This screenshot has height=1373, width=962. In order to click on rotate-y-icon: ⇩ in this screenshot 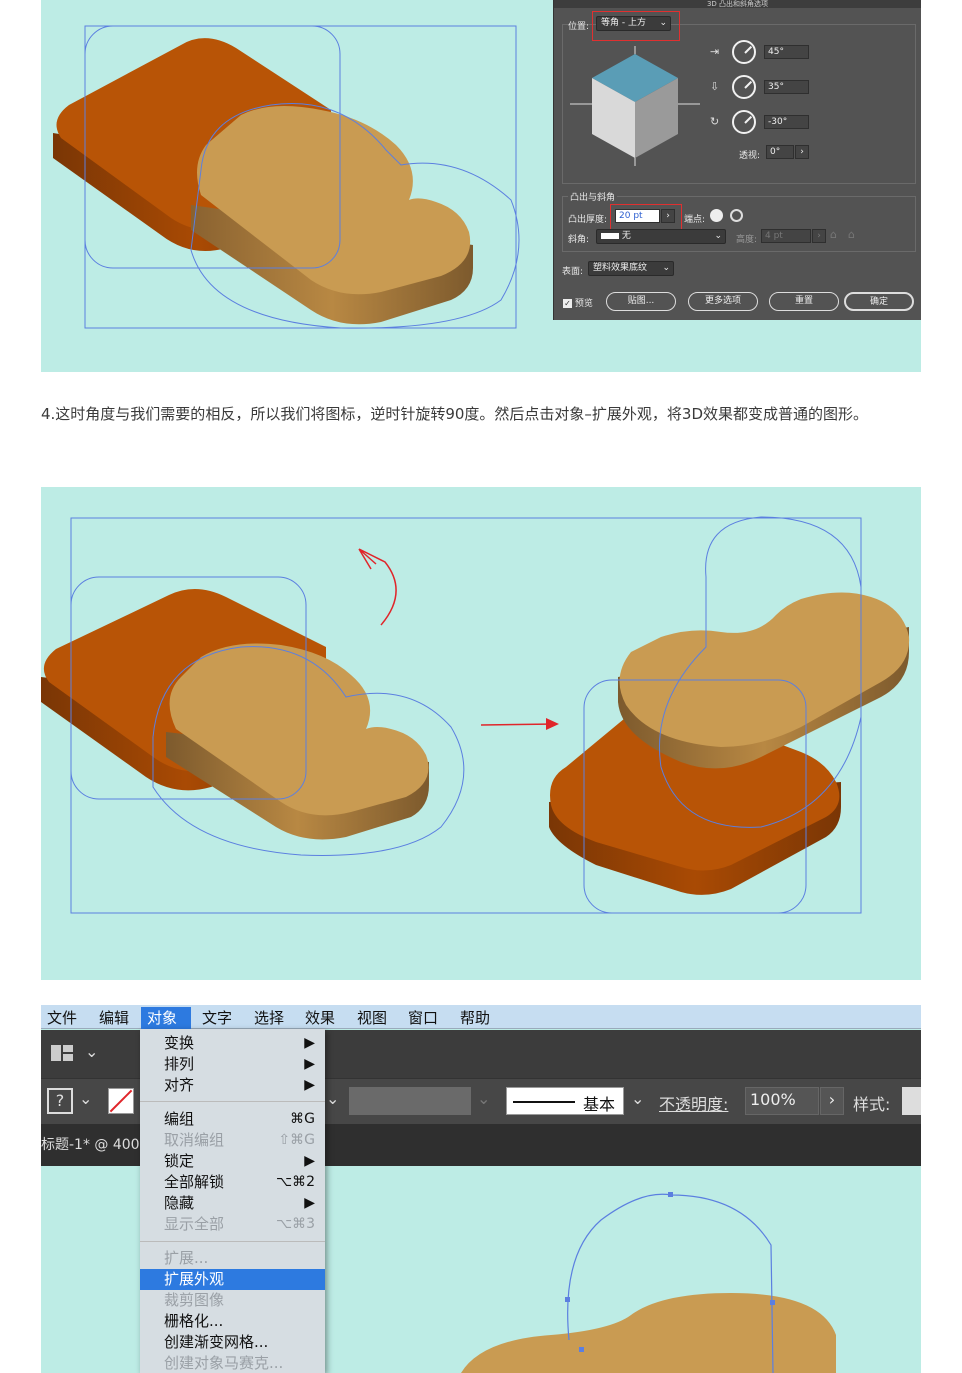, I will do `click(715, 86)`.